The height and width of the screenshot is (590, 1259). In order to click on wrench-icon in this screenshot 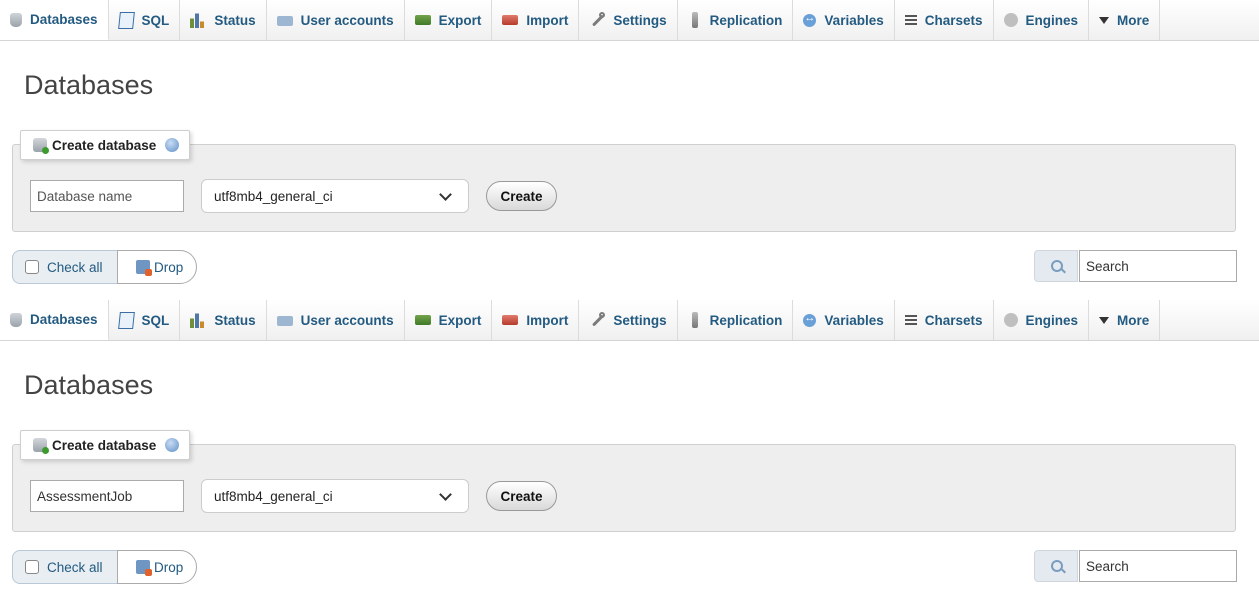, I will do `click(597, 320)`.